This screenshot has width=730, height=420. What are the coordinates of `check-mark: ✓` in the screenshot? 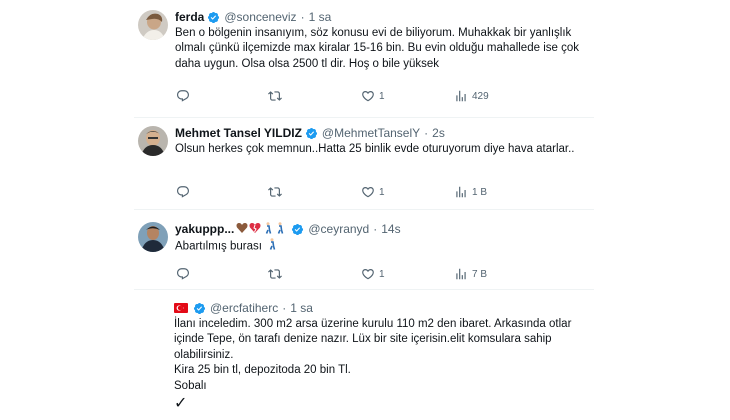 It's located at (181, 404).